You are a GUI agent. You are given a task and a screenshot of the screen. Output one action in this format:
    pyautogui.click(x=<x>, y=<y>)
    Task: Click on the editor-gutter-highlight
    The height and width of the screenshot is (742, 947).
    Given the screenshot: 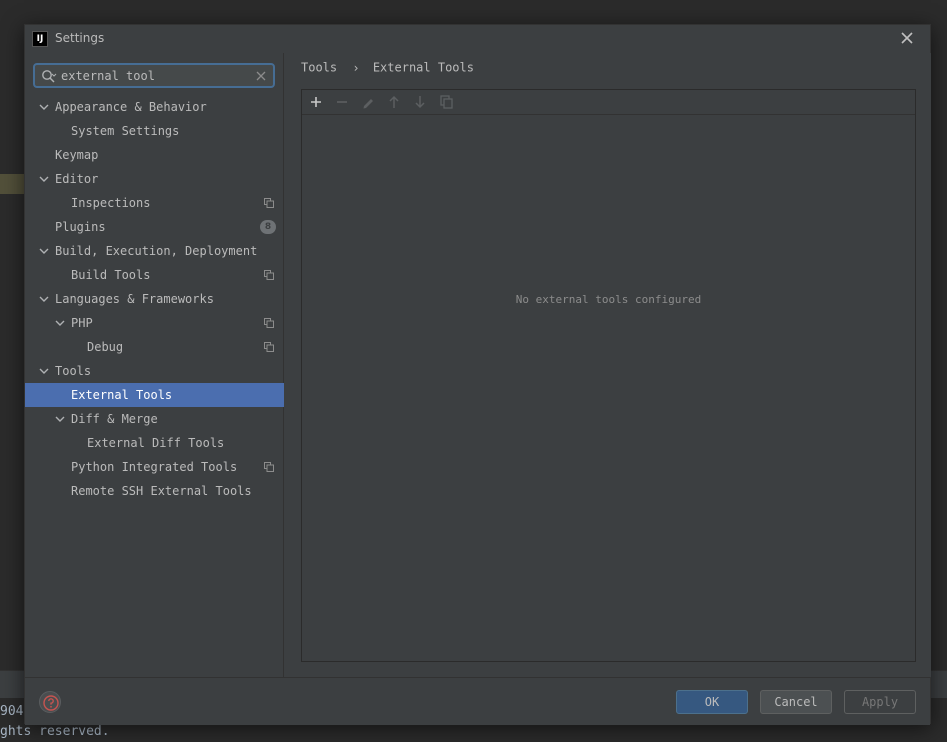 What is the action you would take?
    pyautogui.click(x=12, y=184)
    